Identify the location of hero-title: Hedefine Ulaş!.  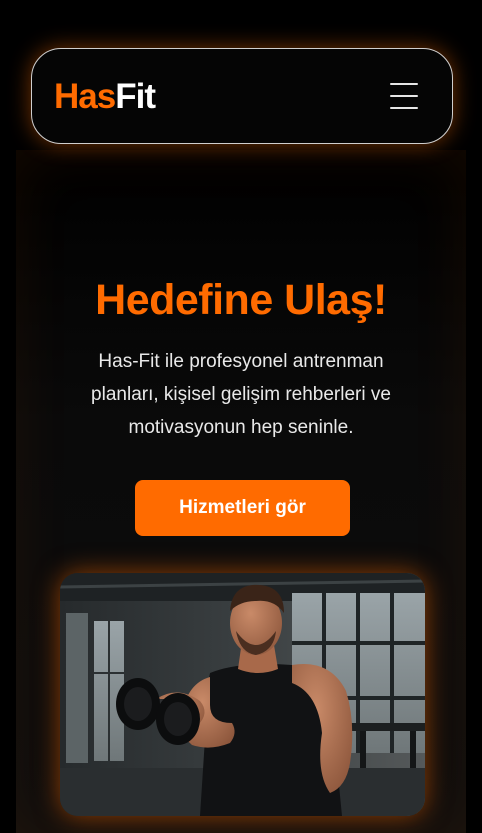
(241, 300).